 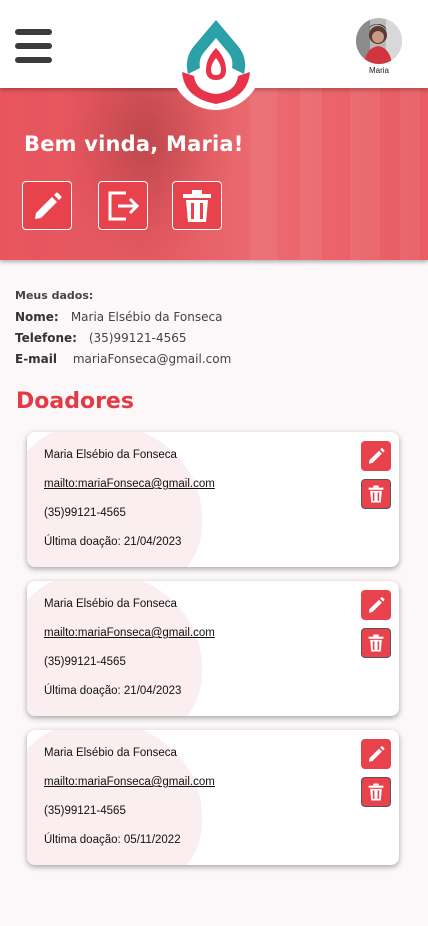 What do you see at coordinates (152, 359) in the screenshot?
I see `email-value: mariaFonseca@gmail.com` at bounding box center [152, 359].